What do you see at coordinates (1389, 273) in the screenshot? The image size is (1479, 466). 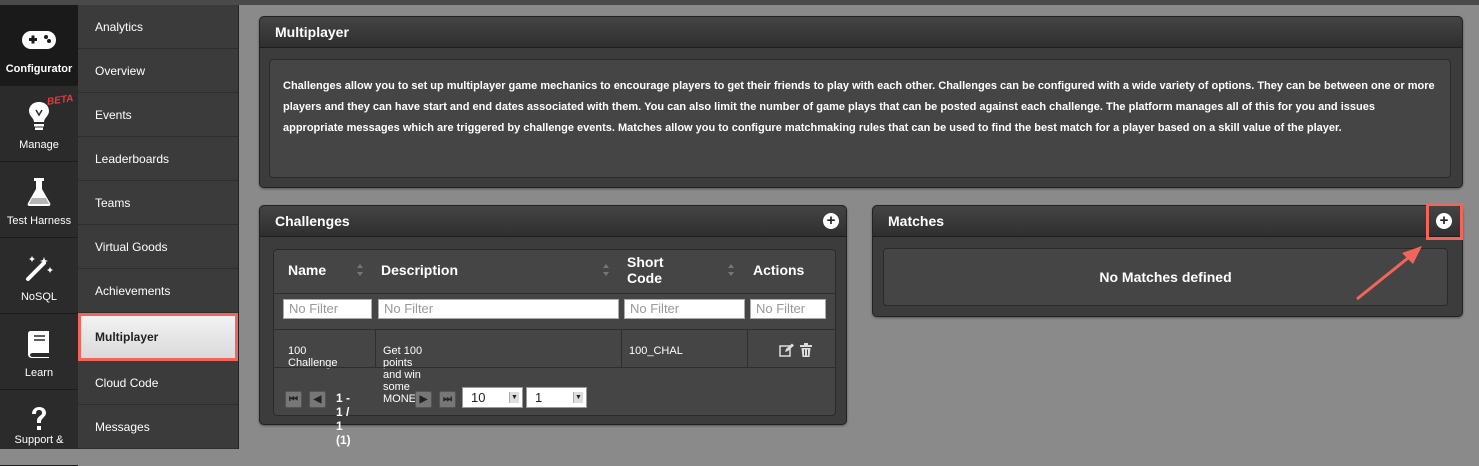 I see `annotation-arrow` at bounding box center [1389, 273].